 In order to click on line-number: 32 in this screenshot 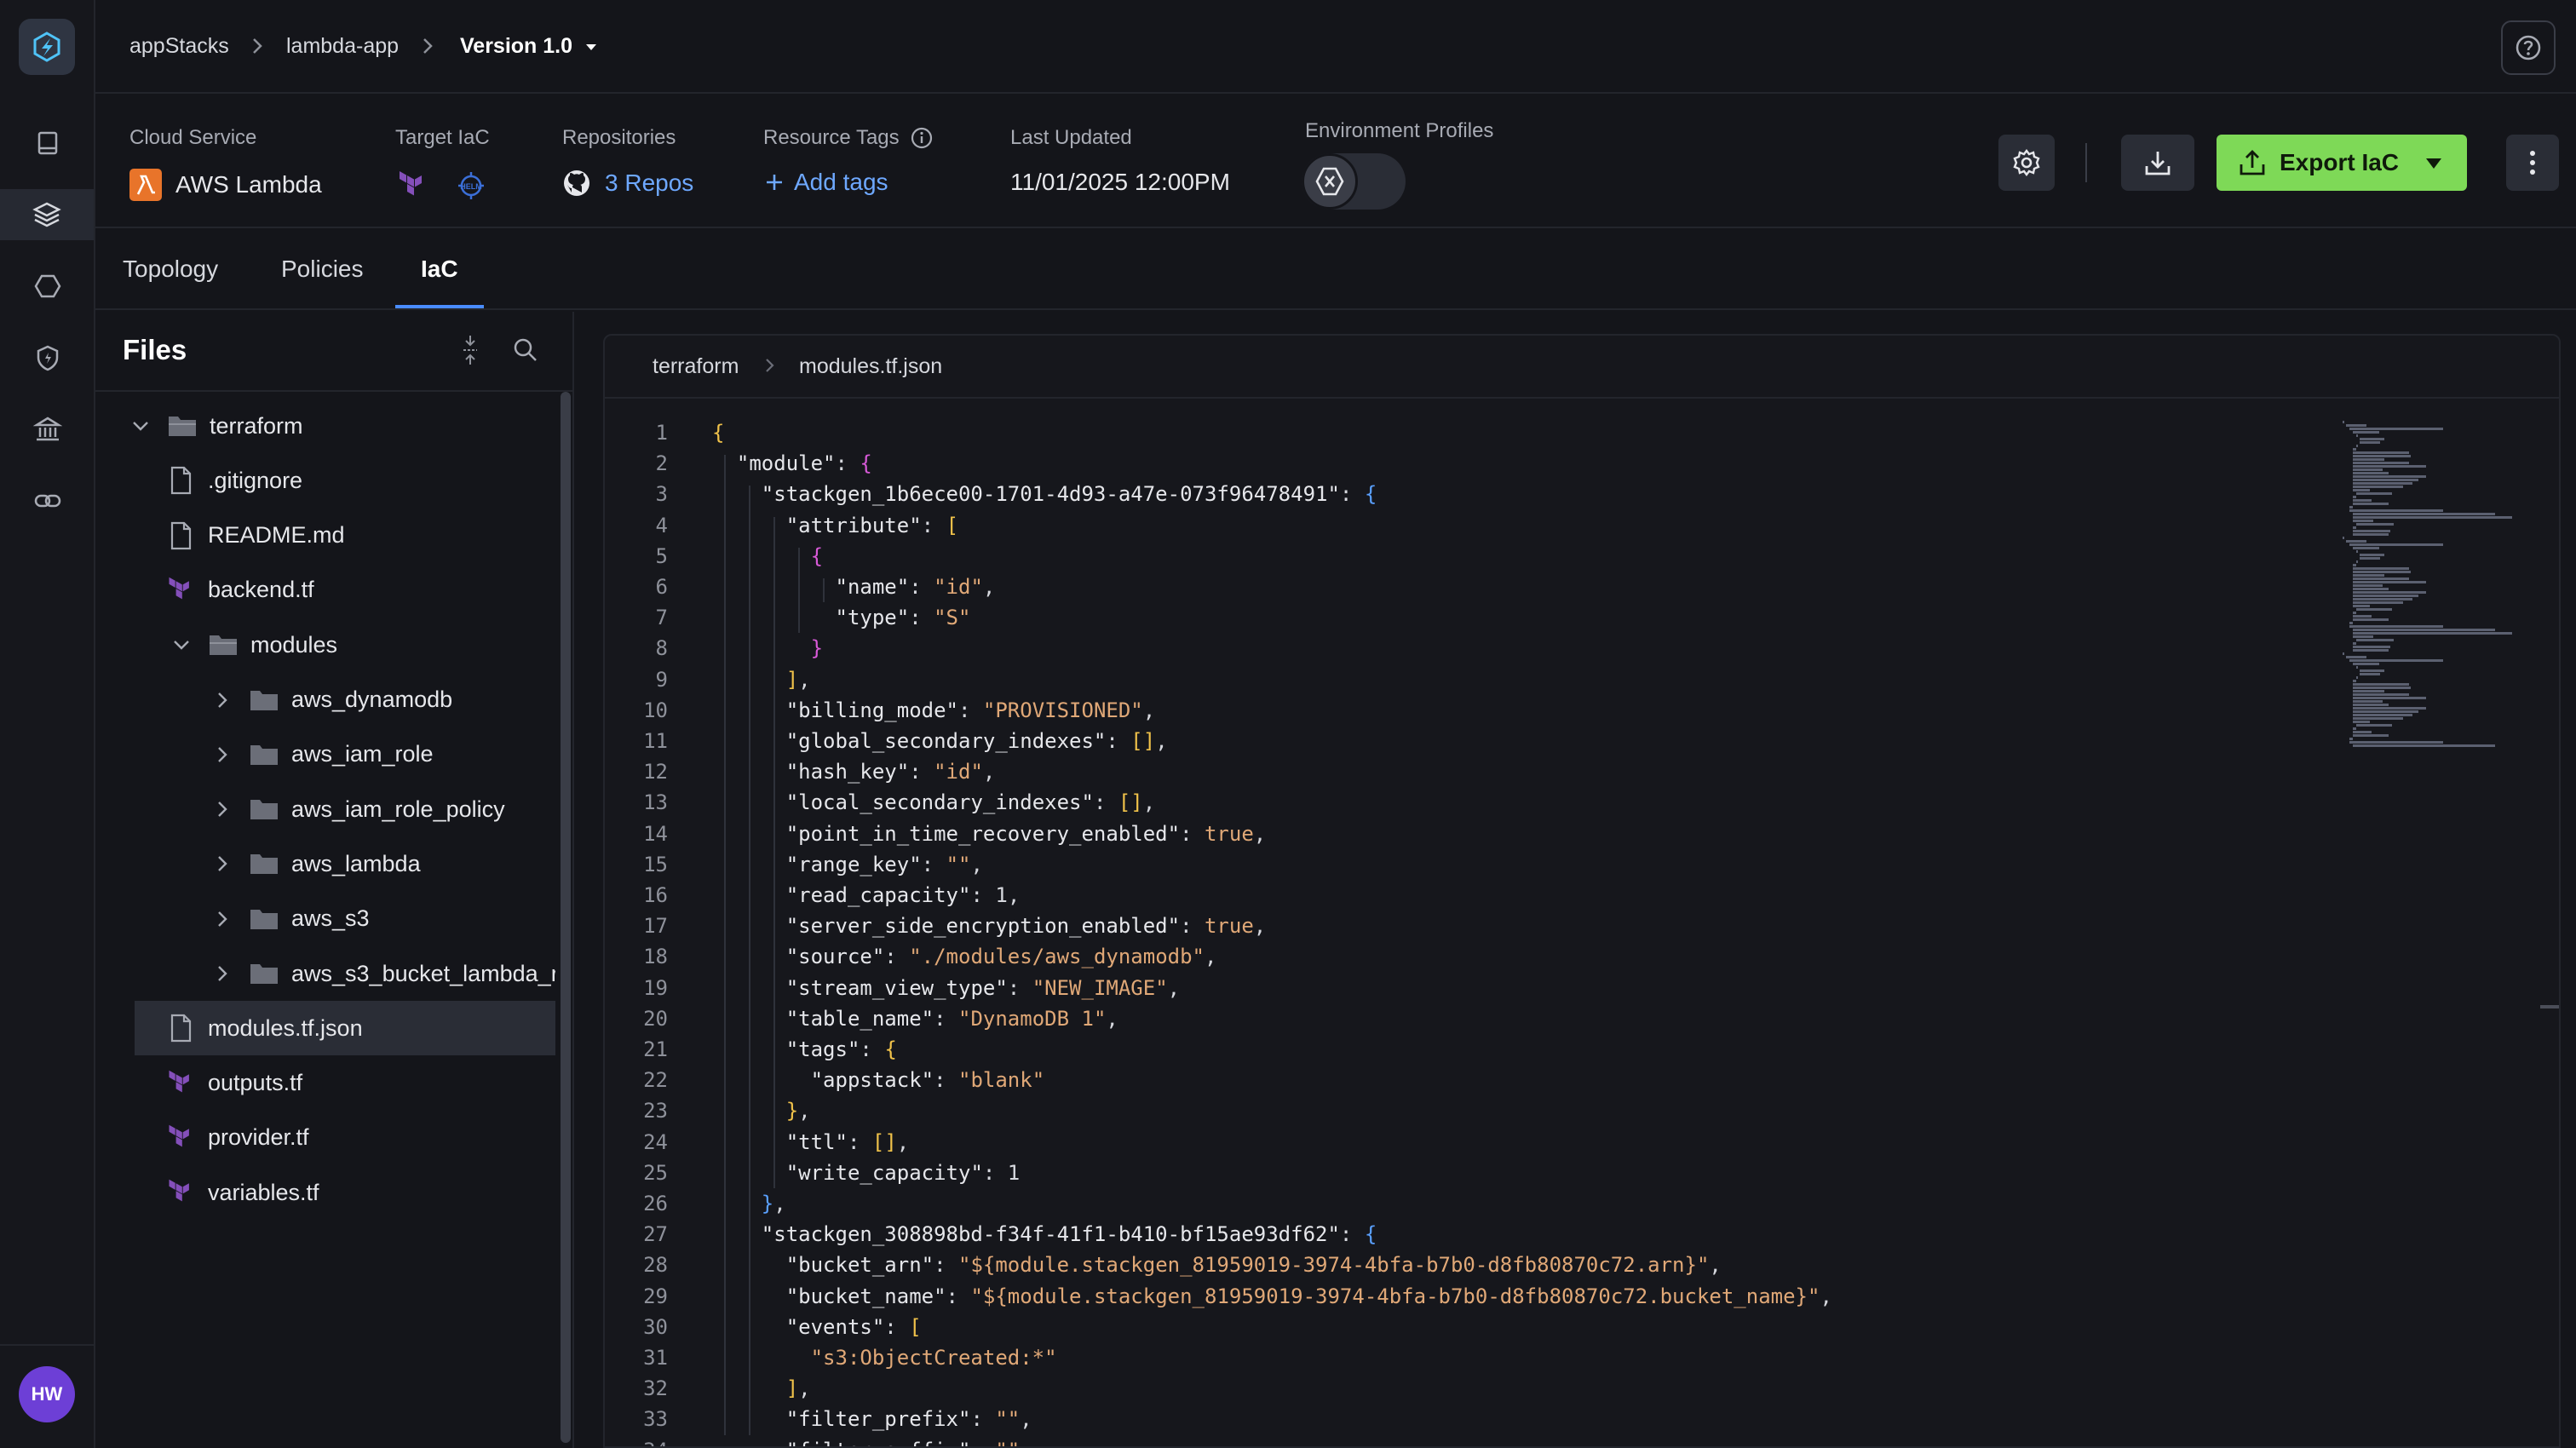, I will do `click(656, 1389)`.